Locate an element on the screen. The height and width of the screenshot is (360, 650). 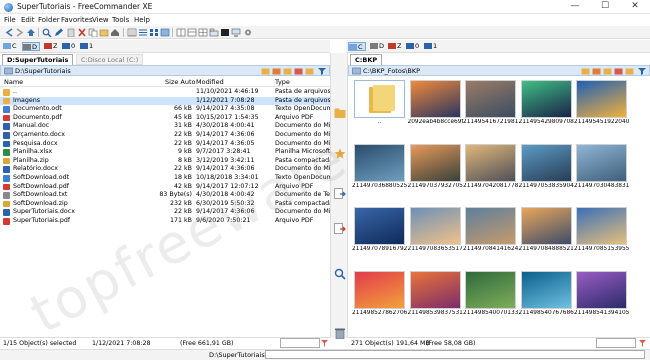
menu-folder: Folder is located at coordinates (49, 20).